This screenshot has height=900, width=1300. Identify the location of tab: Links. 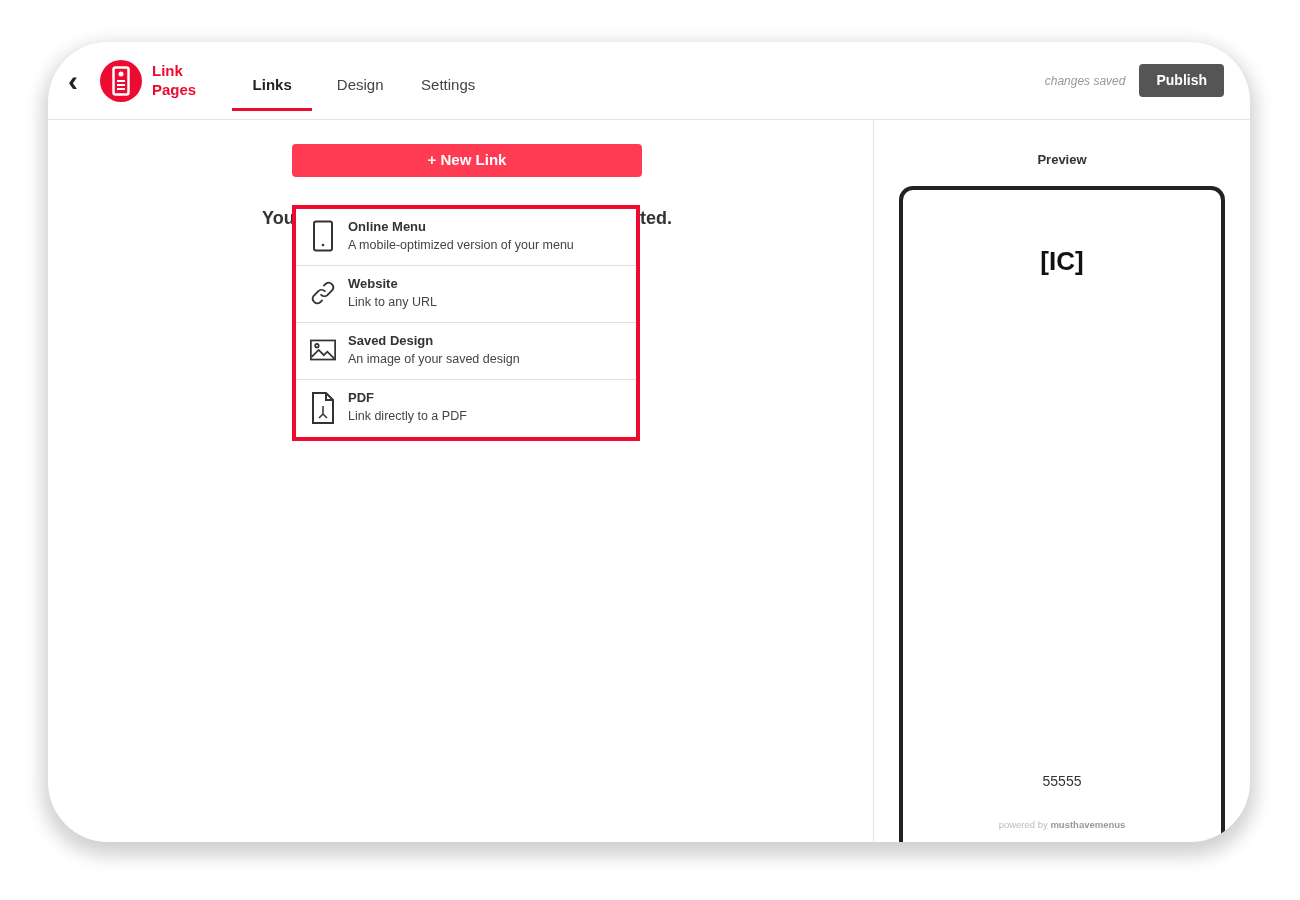
(272, 87).